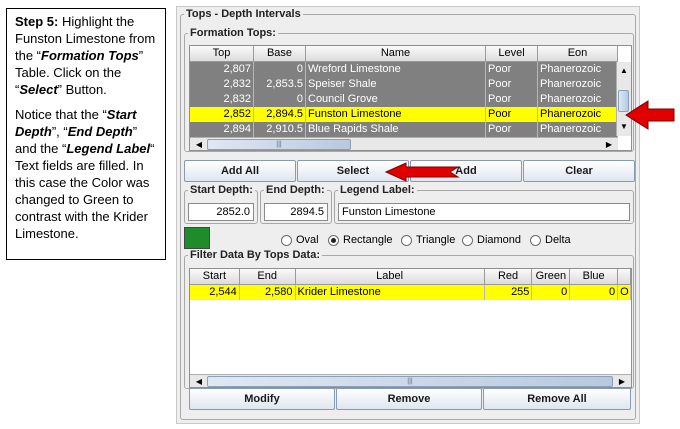 The width and height of the screenshot is (680, 429). I want to click on scroll-up-icon: ▲, so click(624, 70).